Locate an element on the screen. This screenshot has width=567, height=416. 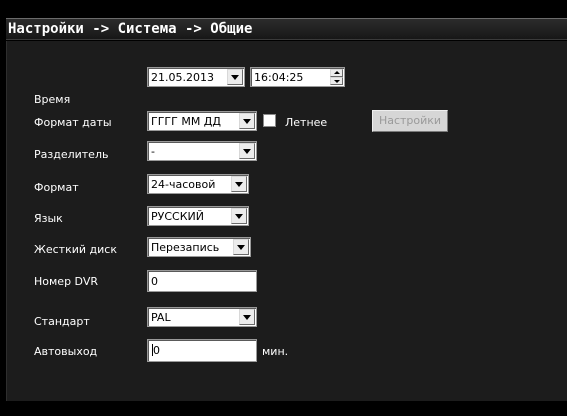
time-value: 16:04:25 is located at coordinates (279, 77).